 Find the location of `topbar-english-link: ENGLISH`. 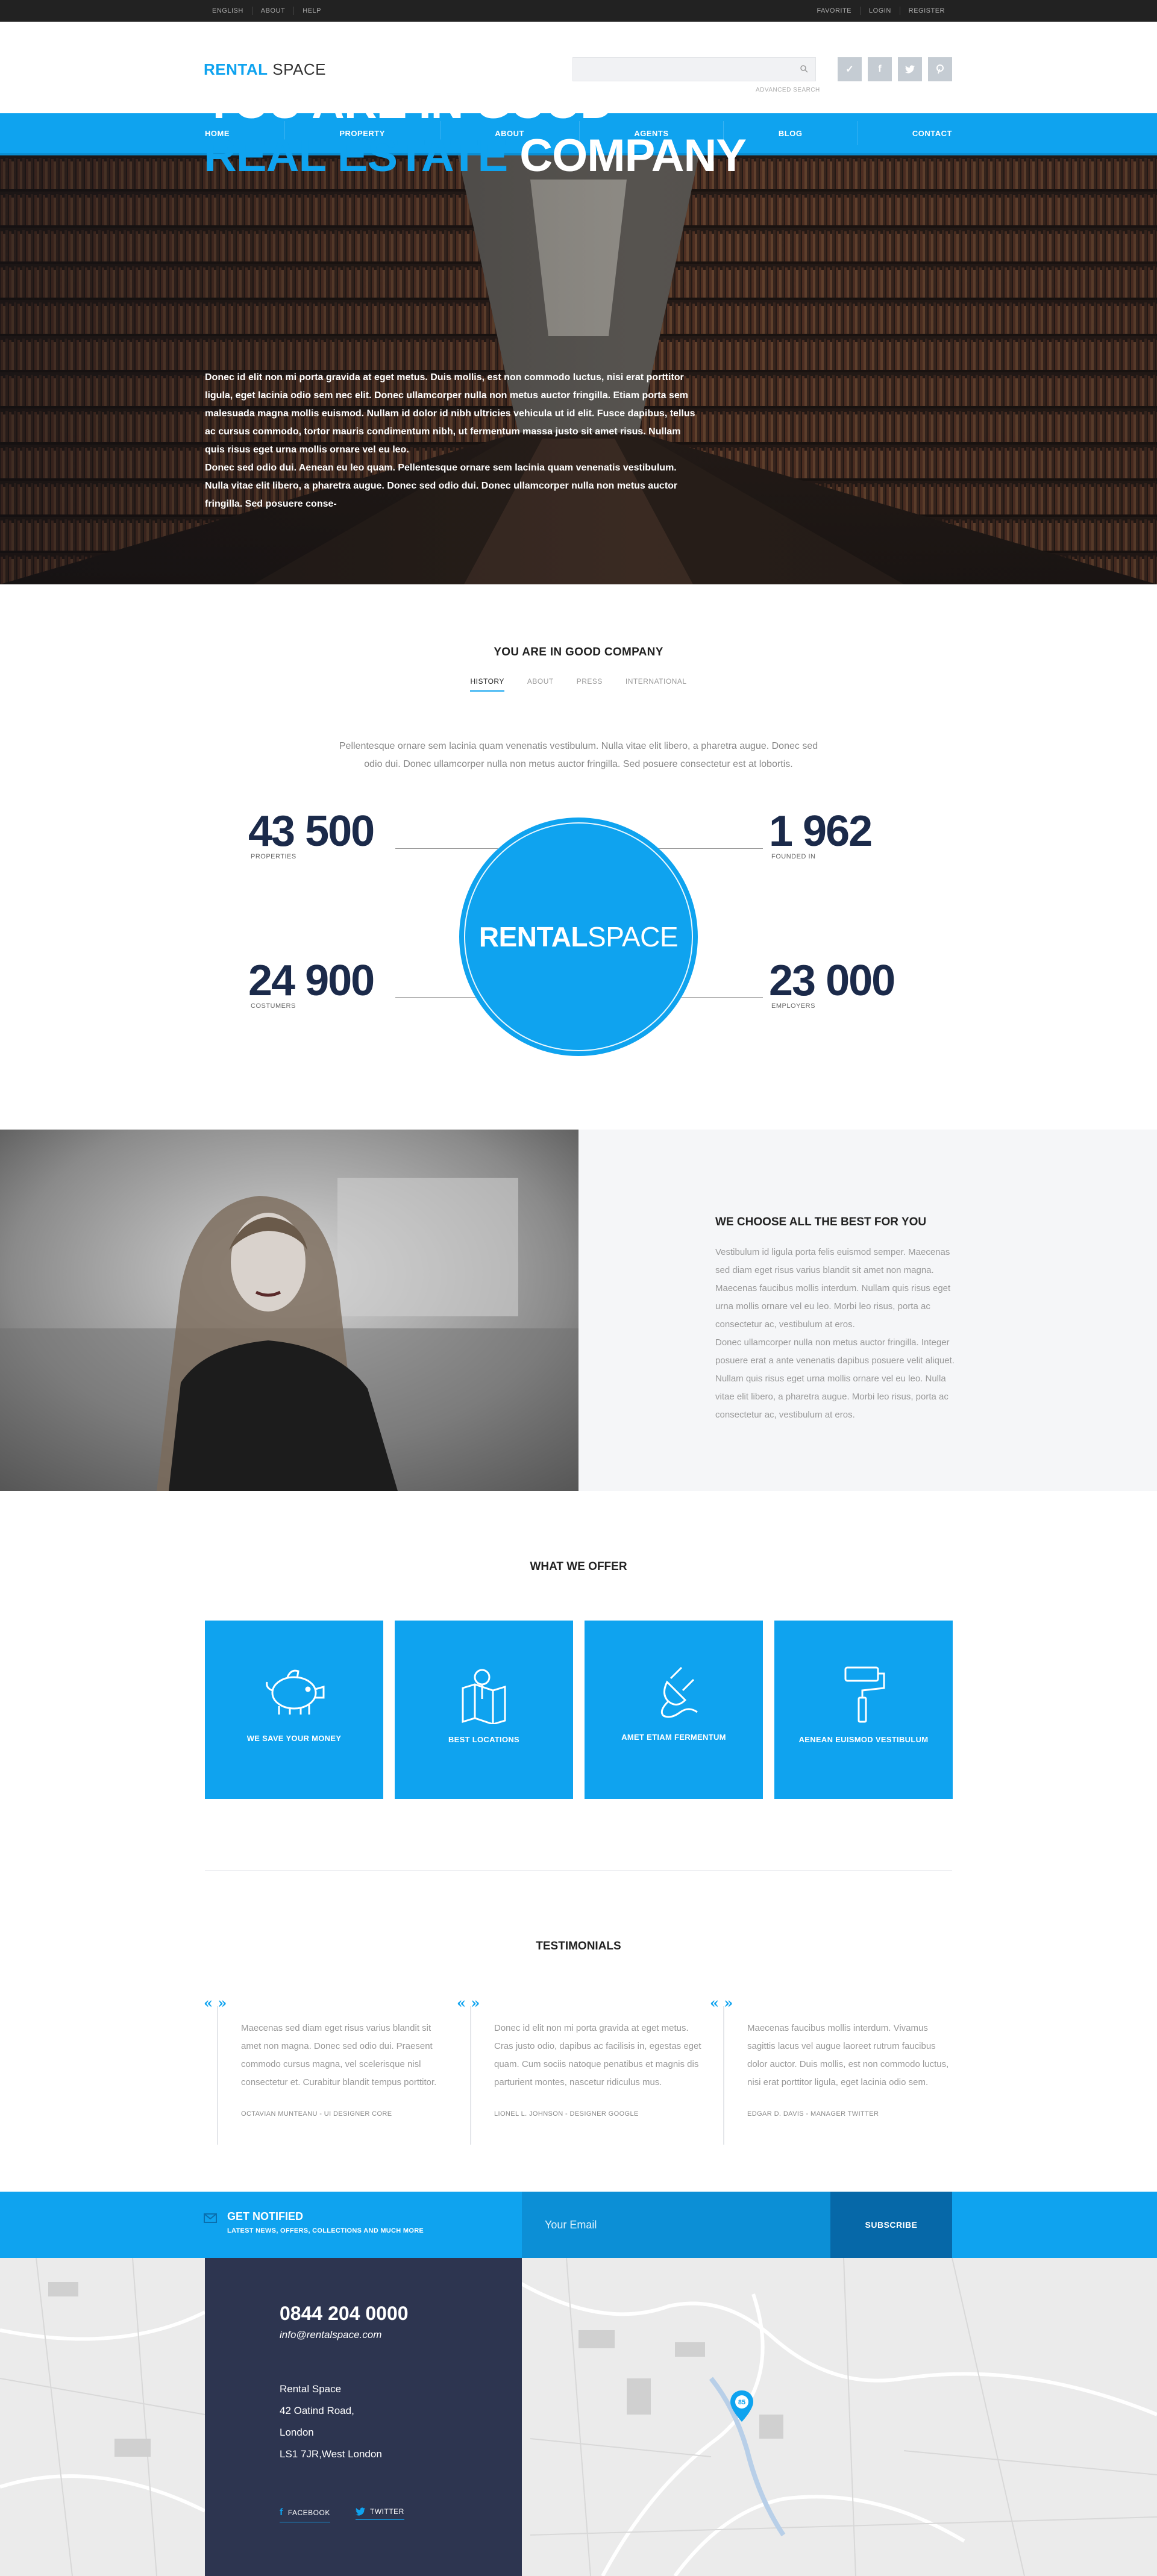

topbar-english-link: ENGLISH is located at coordinates (228, 11).